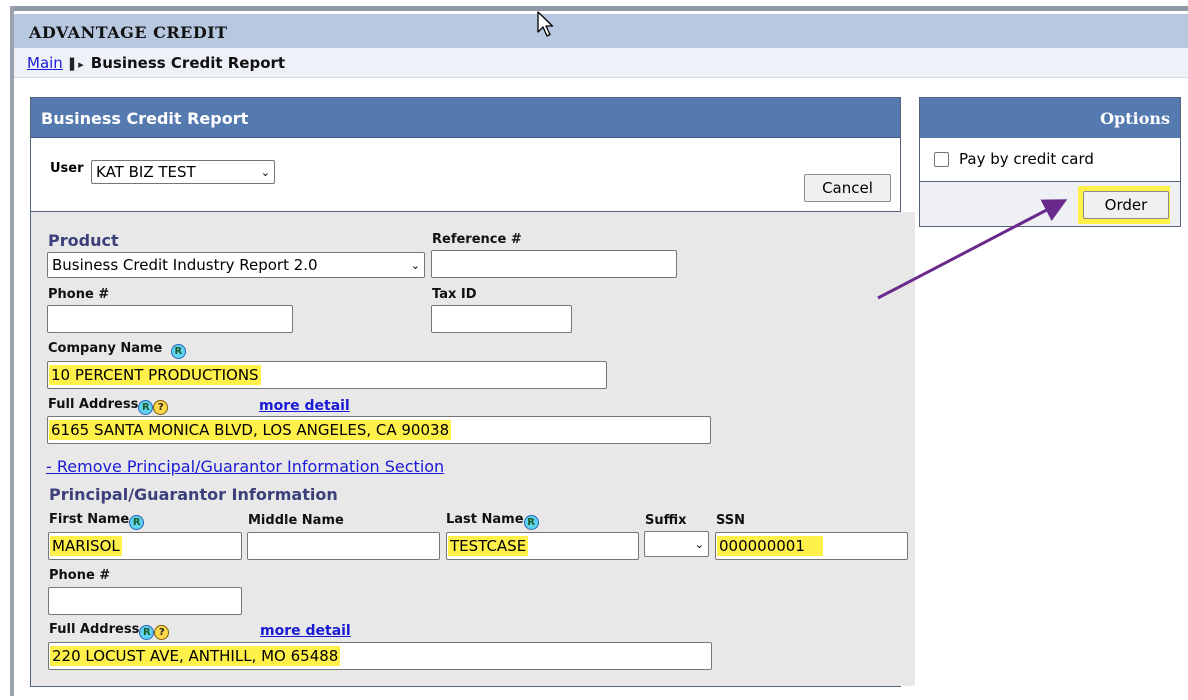 The width and height of the screenshot is (1188, 700). Describe the element at coordinates (1126, 205) in the screenshot. I see `order-button: Order` at that location.